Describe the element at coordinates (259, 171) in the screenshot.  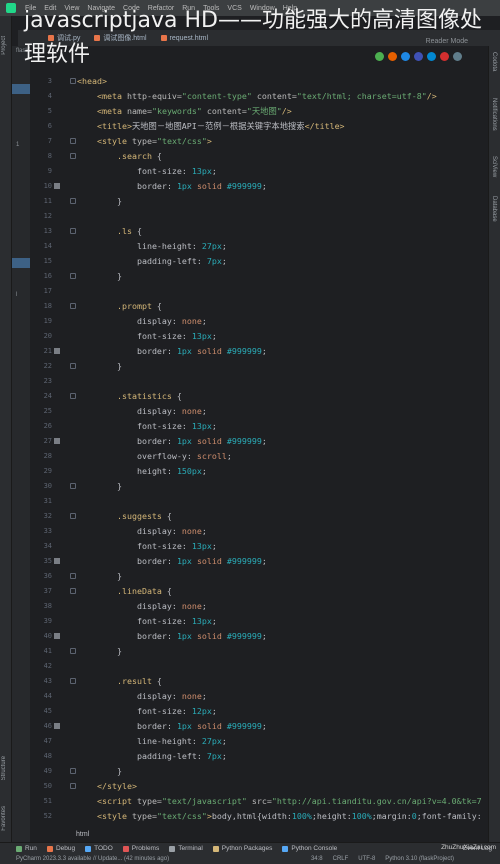
I see `code-line: 9 font-size: 13px;` at that location.